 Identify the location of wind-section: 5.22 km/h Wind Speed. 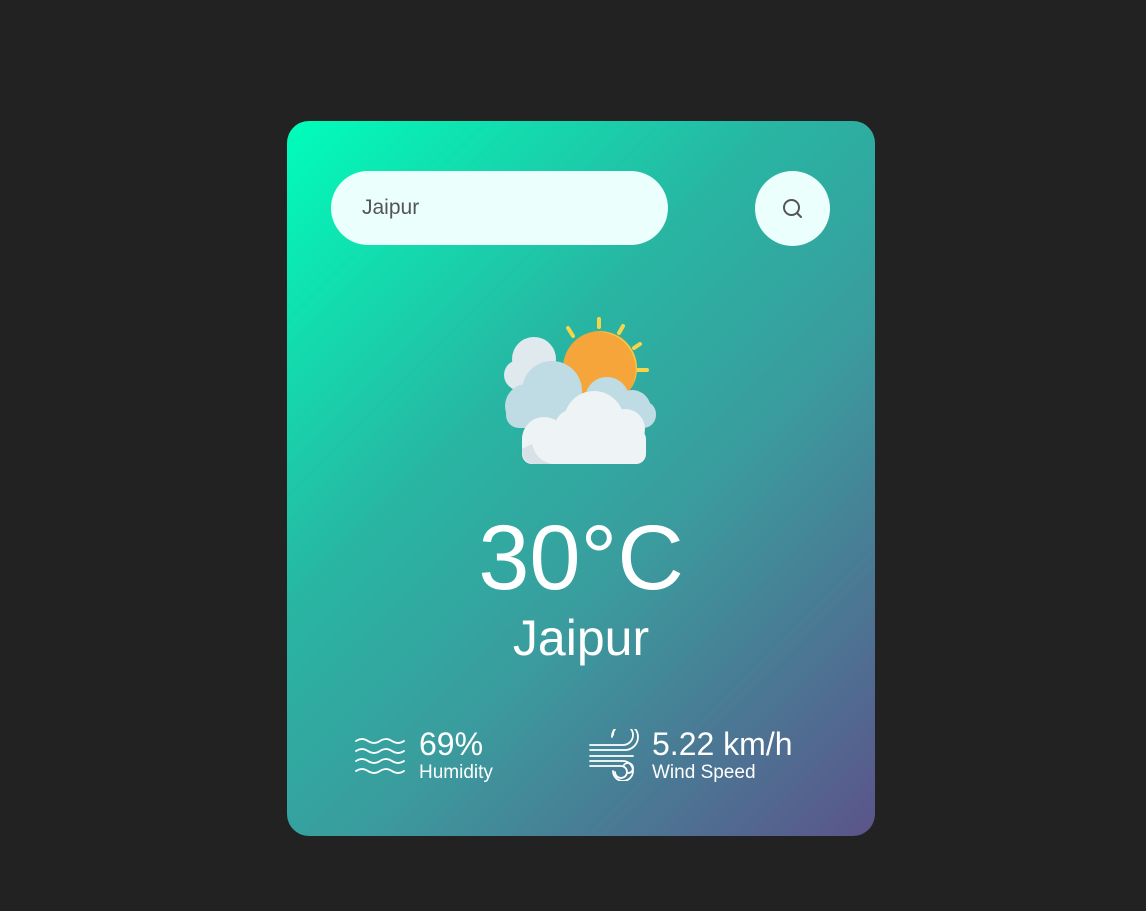
(690, 755).